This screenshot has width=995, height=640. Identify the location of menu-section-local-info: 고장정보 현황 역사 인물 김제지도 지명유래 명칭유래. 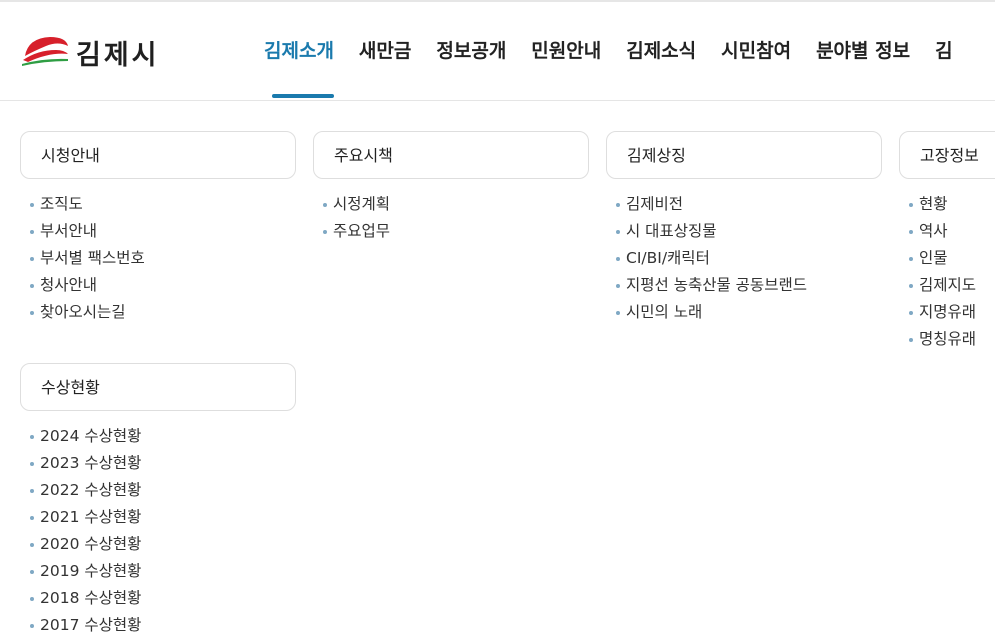
(947, 242).